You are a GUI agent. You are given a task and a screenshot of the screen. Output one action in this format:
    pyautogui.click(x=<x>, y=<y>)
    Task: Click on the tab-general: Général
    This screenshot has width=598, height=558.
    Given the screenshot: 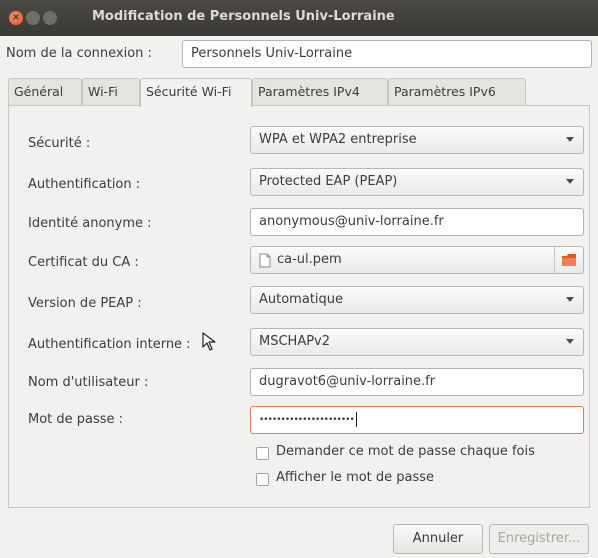 What is the action you would take?
    pyautogui.click(x=45, y=91)
    